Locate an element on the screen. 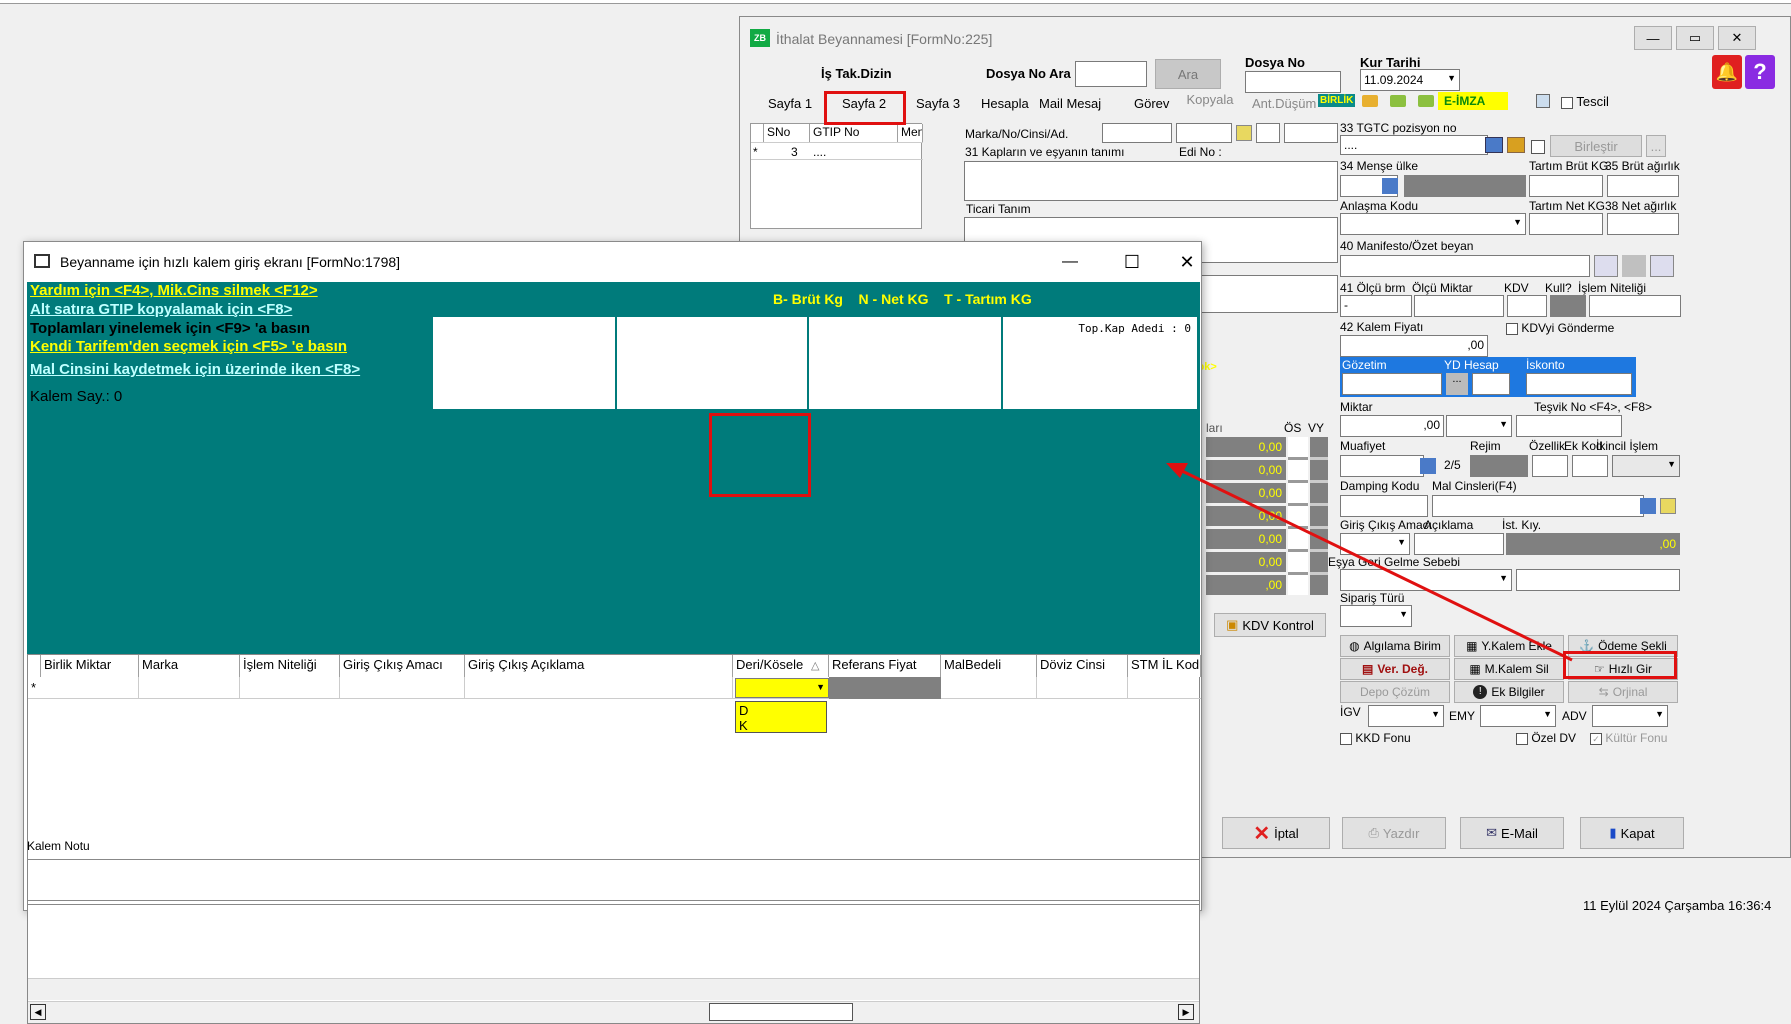  tab-hesapla: Hesapla is located at coordinates (1005, 103).